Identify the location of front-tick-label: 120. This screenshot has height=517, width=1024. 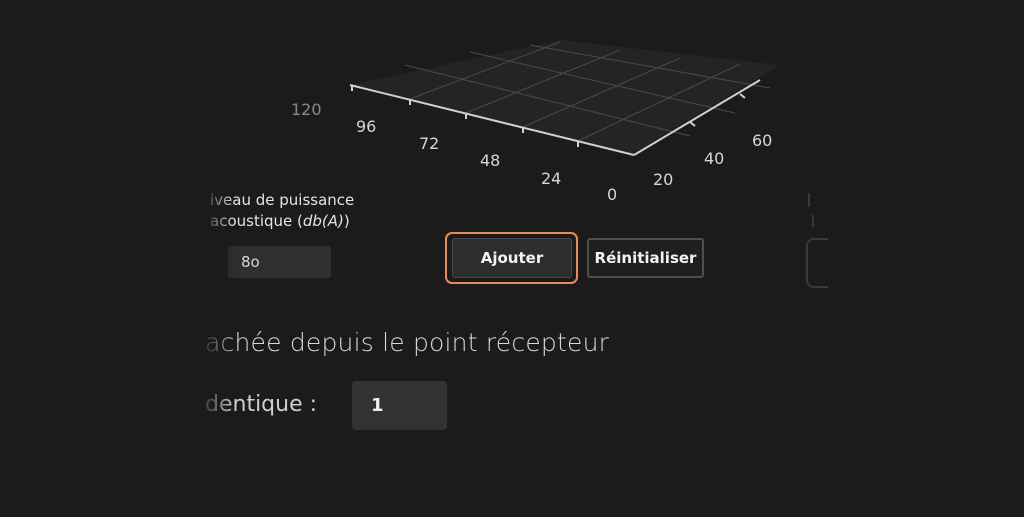
(306, 109).